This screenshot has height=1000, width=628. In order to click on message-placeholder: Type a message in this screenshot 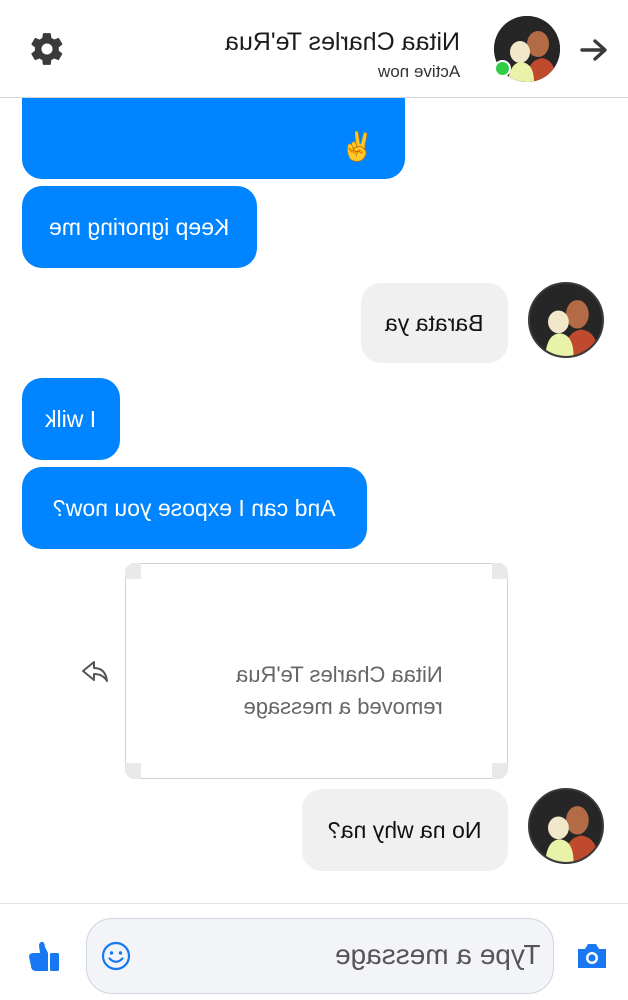, I will do `click(437, 954)`.